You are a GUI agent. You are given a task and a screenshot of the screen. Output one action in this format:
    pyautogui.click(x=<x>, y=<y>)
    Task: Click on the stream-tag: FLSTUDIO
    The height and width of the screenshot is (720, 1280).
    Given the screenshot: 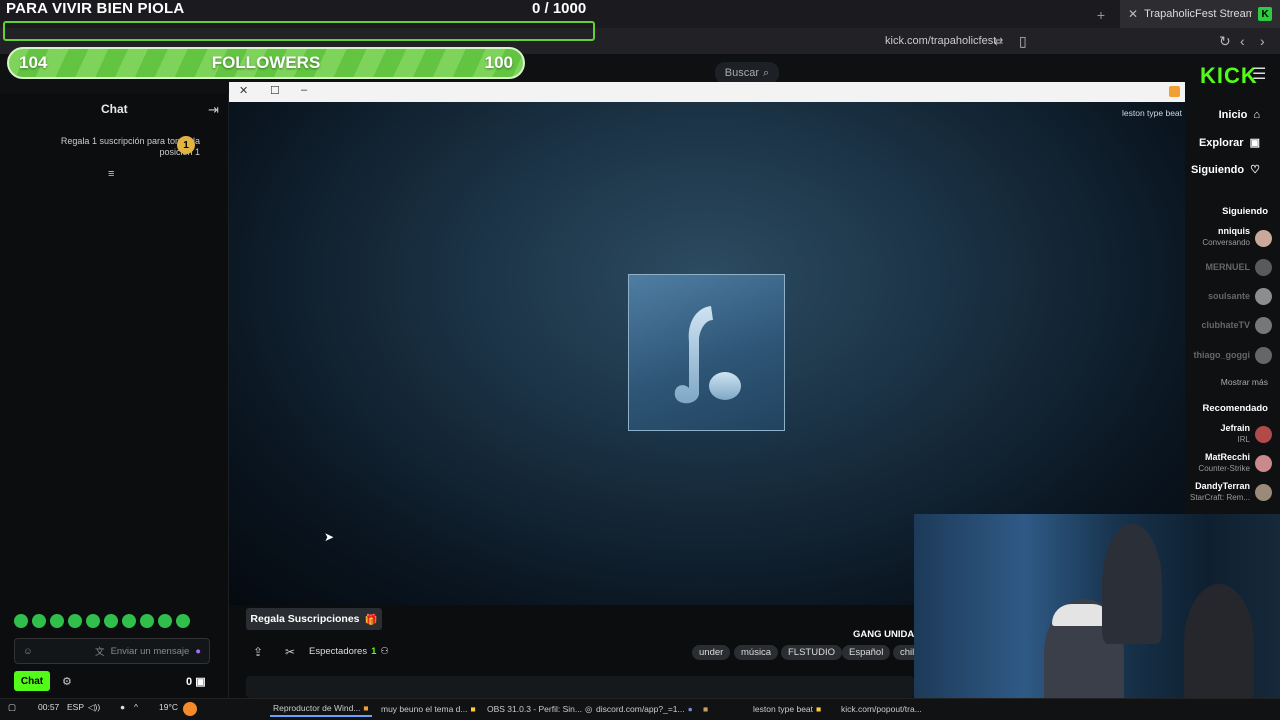 What is the action you would take?
    pyautogui.click(x=811, y=652)
    